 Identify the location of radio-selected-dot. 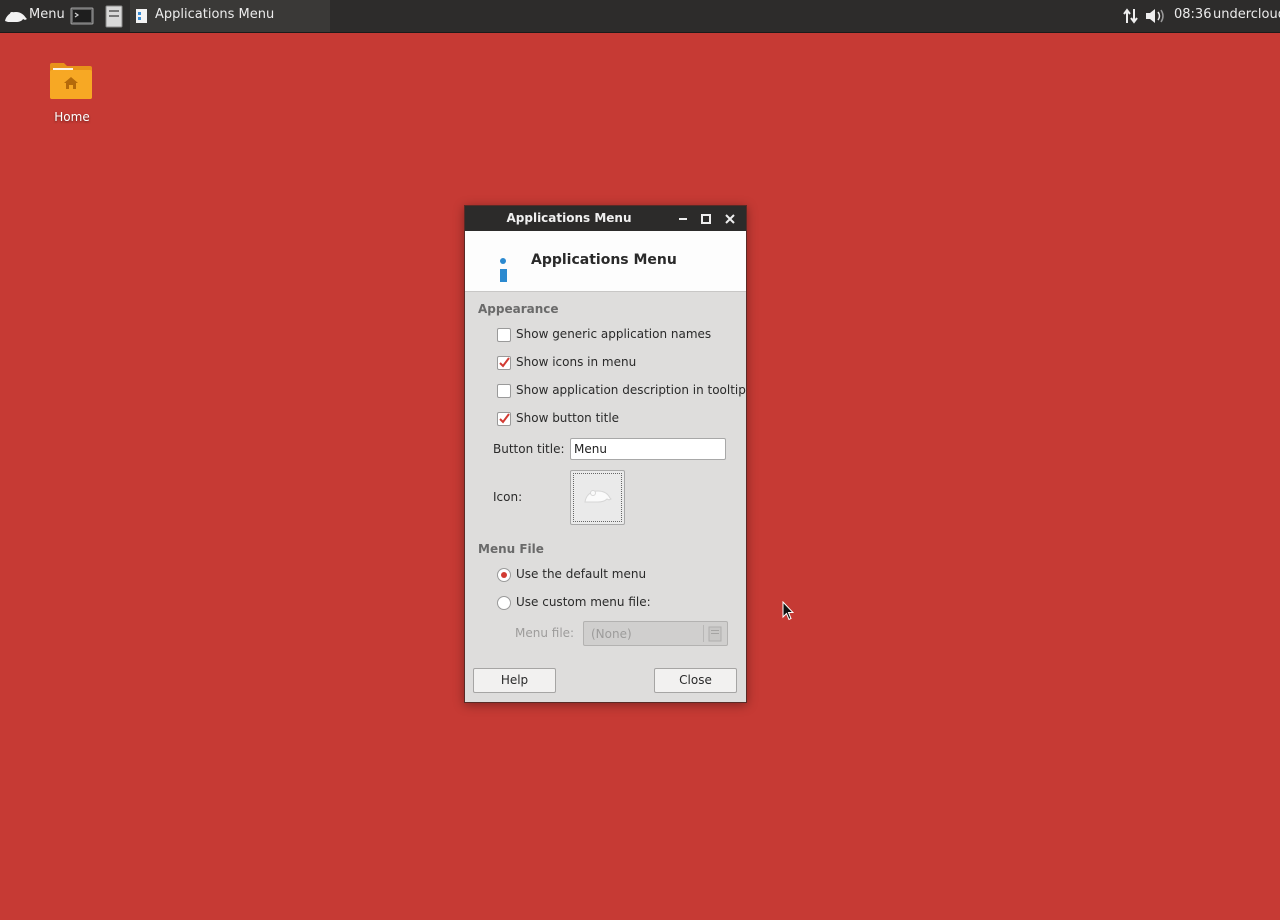
(504, 575).